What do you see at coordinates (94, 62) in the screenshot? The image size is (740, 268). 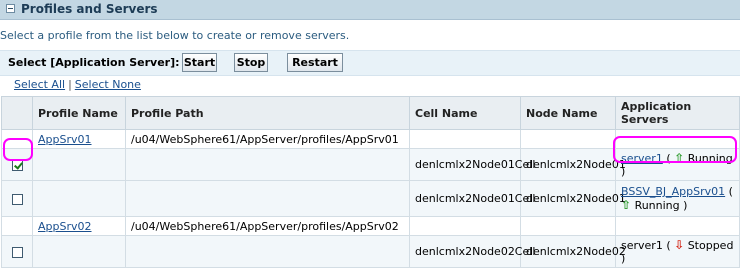 I see `action-label: Select [Application Server]:` at bounding box center [94, 62].